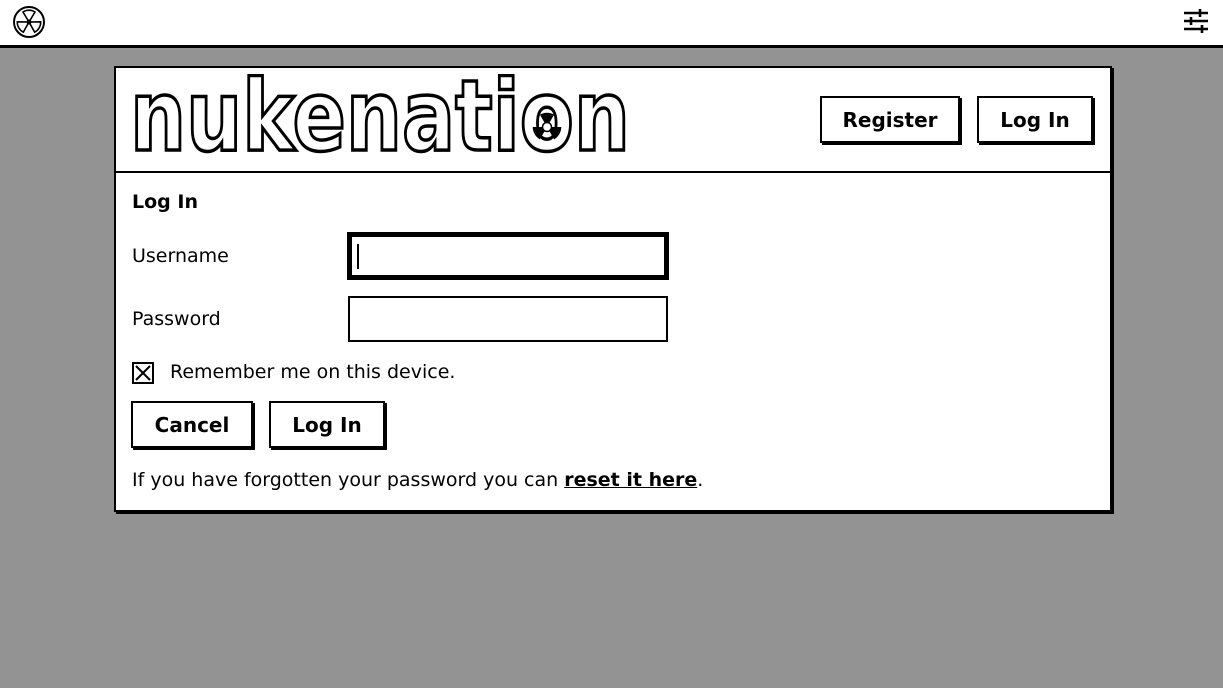 The width and height of the screenshot is (1223, 688). What do you see at coordinates (165, 202) in the screenshot?
I see `form-title: Log In` at bounding box center [165, 202].